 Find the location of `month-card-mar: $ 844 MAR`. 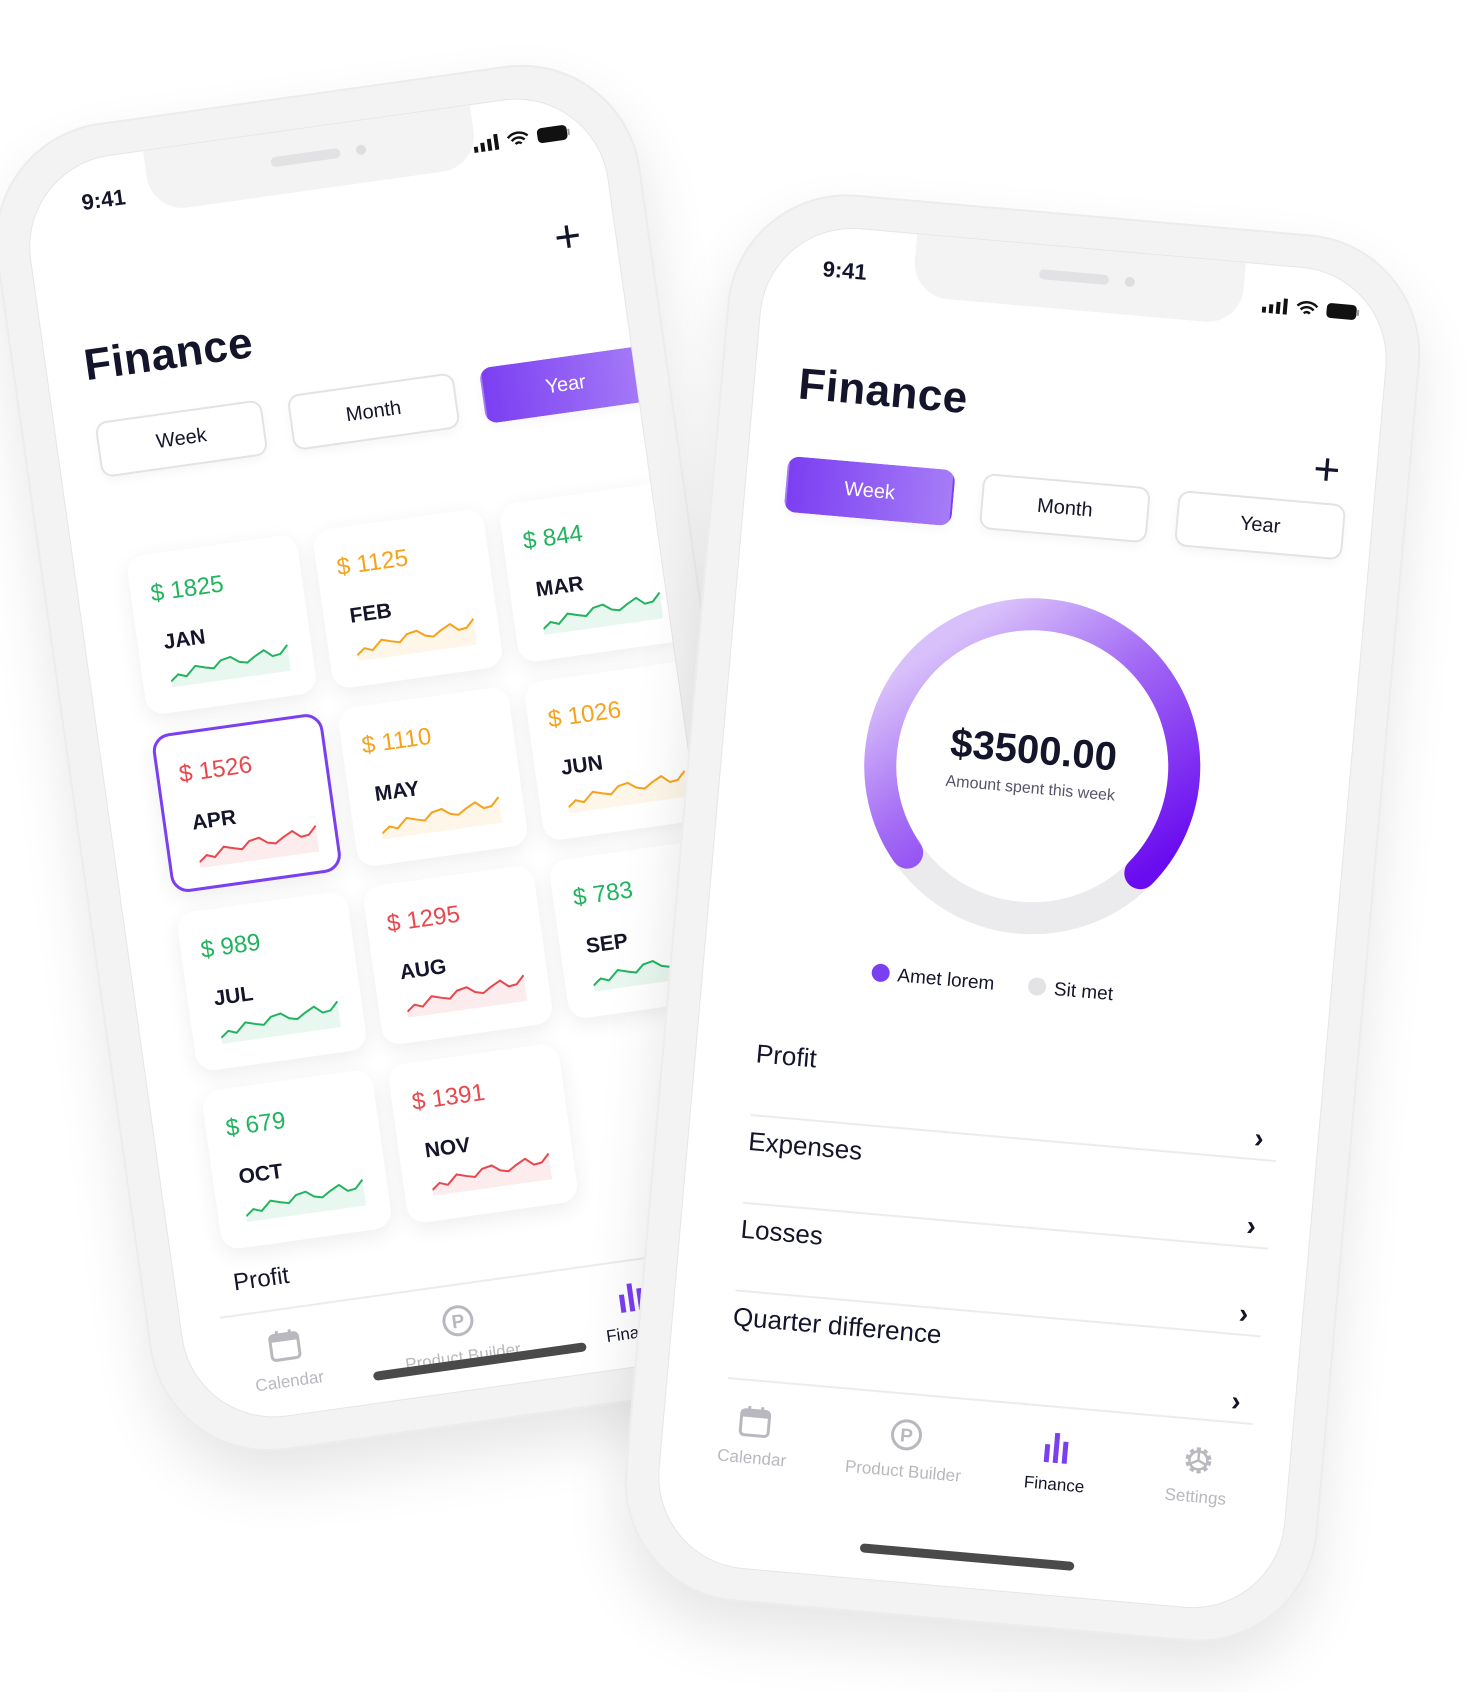

month-card-mar: $ 844 MAR is located at coordinates (594, 572).